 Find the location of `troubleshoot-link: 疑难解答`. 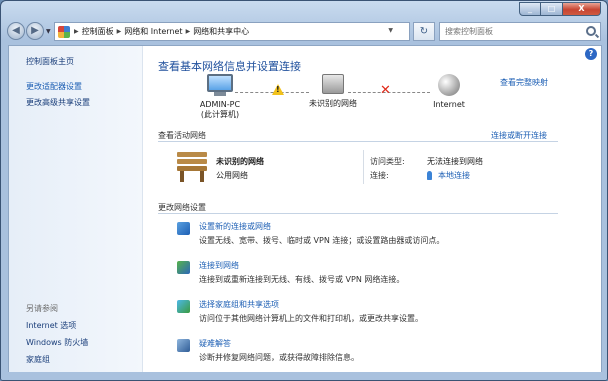

troubleshoot-link: 疑难解答 is located at coordinates (215, 343).